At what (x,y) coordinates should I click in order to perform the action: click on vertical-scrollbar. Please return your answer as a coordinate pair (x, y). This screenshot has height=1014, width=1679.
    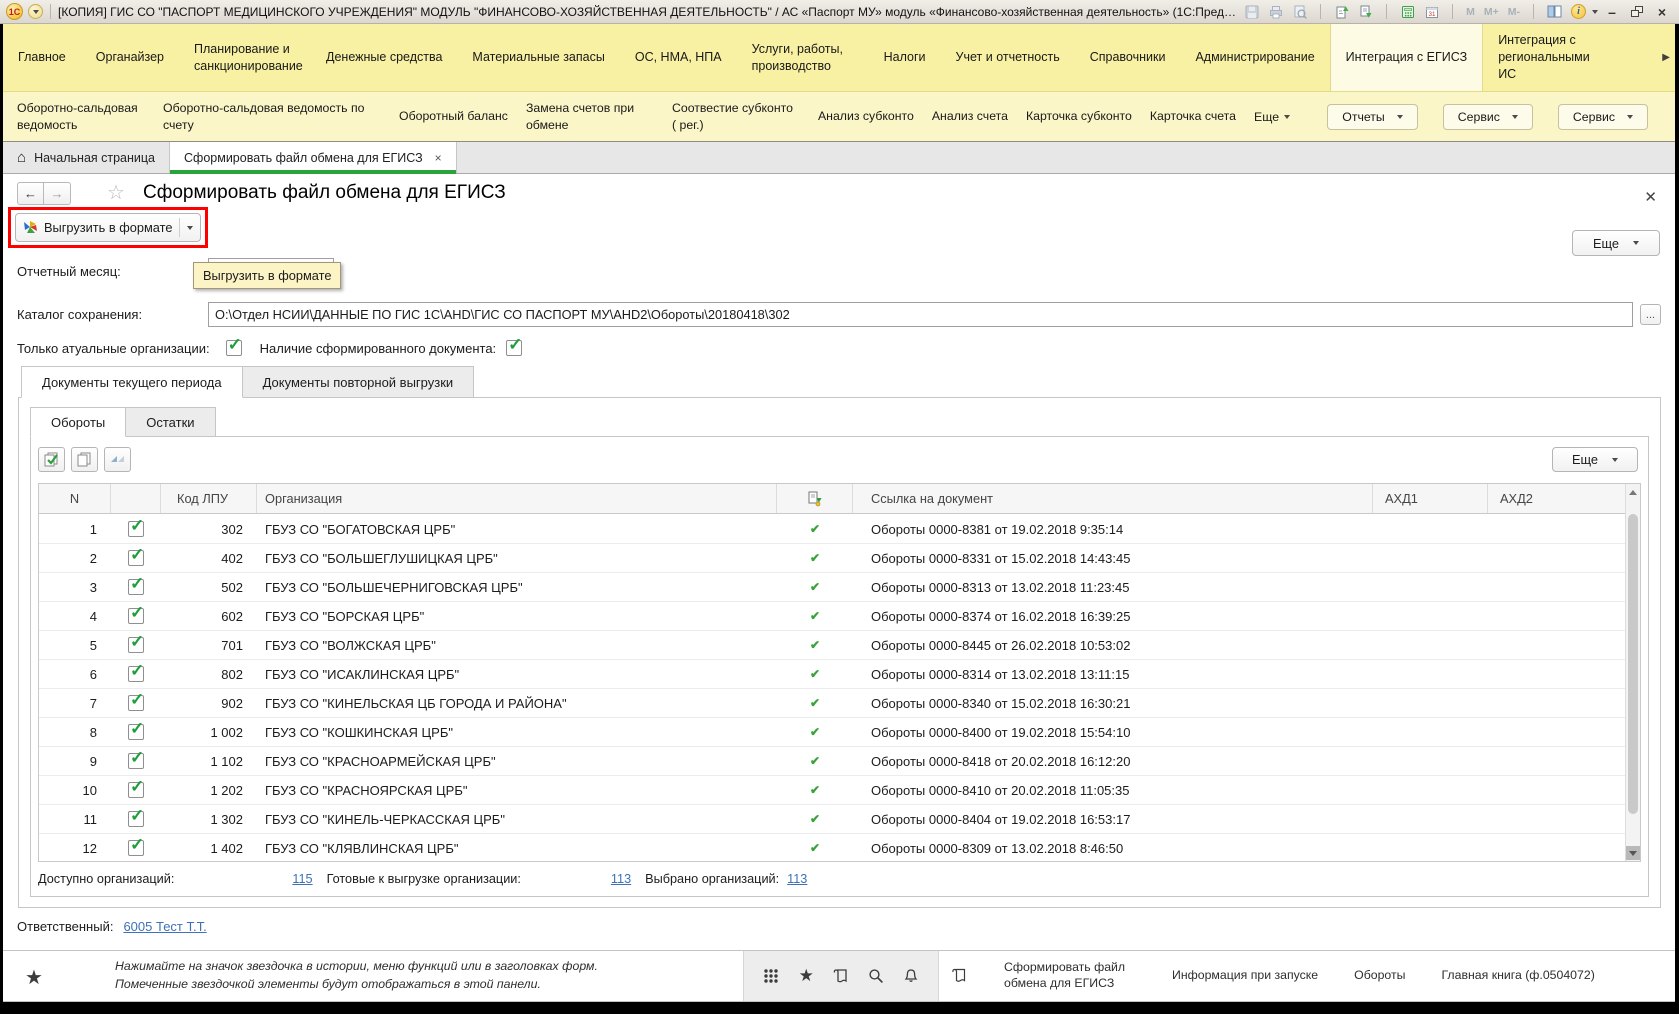
    Looking at the image, I should click on (1632, 672).